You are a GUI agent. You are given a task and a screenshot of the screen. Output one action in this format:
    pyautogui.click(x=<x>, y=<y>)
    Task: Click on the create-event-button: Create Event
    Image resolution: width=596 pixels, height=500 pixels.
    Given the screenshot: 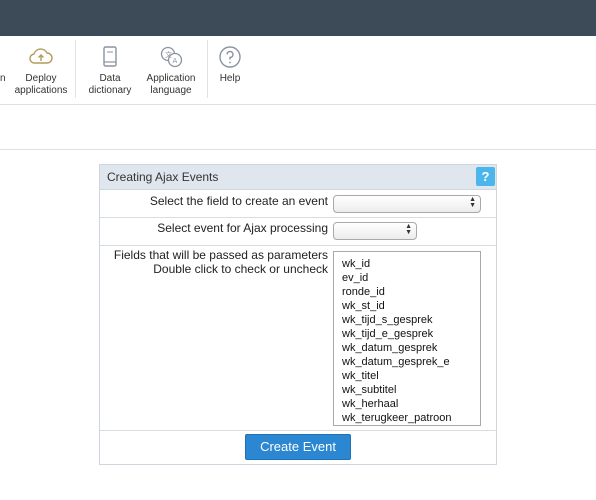 What is the action you would take?
    pyautogui.click(x=298, y=447)
    